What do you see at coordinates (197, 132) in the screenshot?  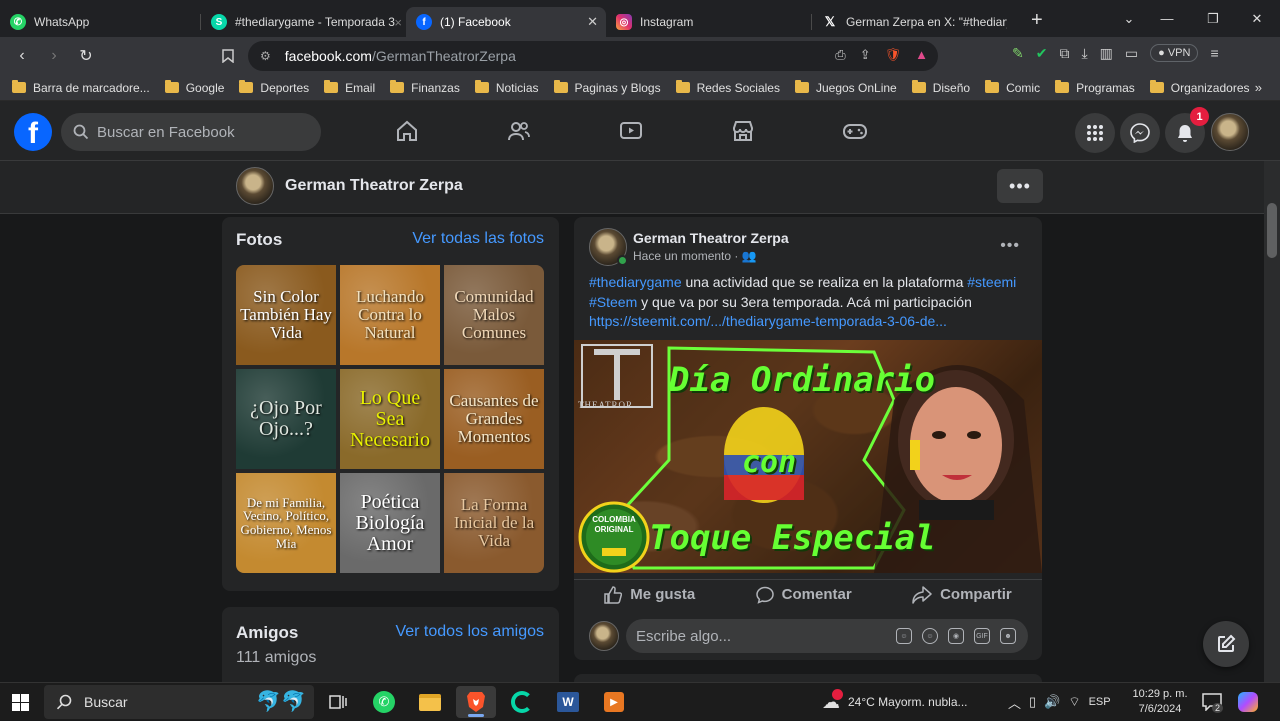 I see `search-input` at bounding box center [197, 132].